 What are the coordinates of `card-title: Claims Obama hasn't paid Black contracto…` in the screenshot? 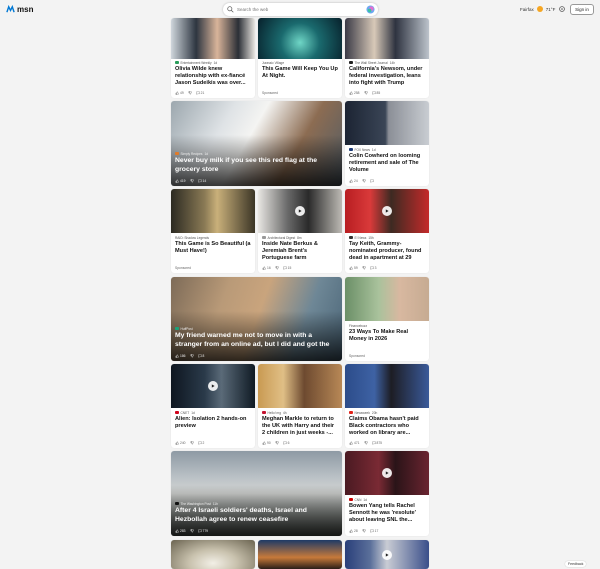 It's located at (387, 426).